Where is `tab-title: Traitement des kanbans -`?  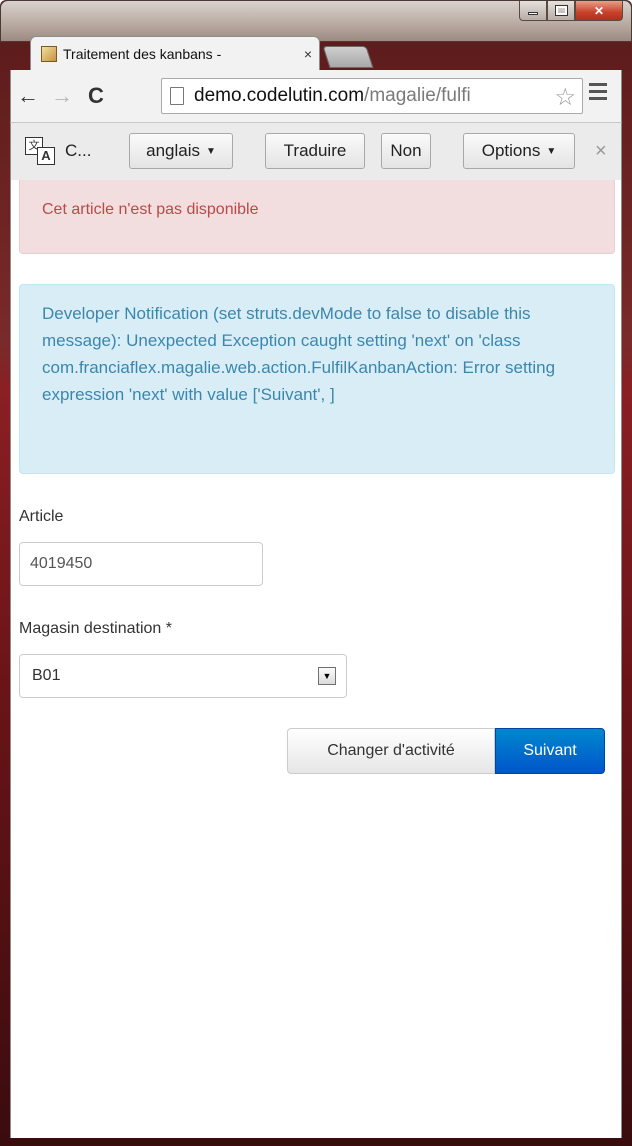
tab-title: Traitement des kanbans - is located at coordinates (142, 53).